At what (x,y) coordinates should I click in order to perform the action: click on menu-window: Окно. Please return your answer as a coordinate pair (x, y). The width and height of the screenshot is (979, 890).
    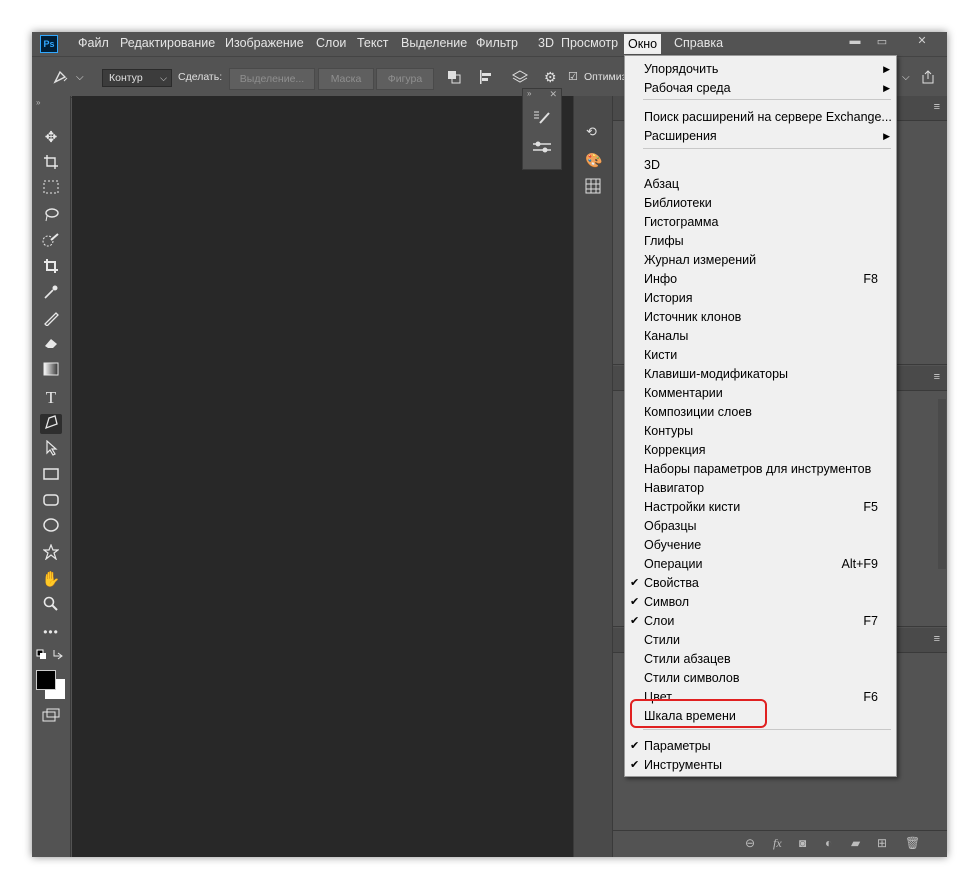
    Looking at the image, I should click on (643, 44).